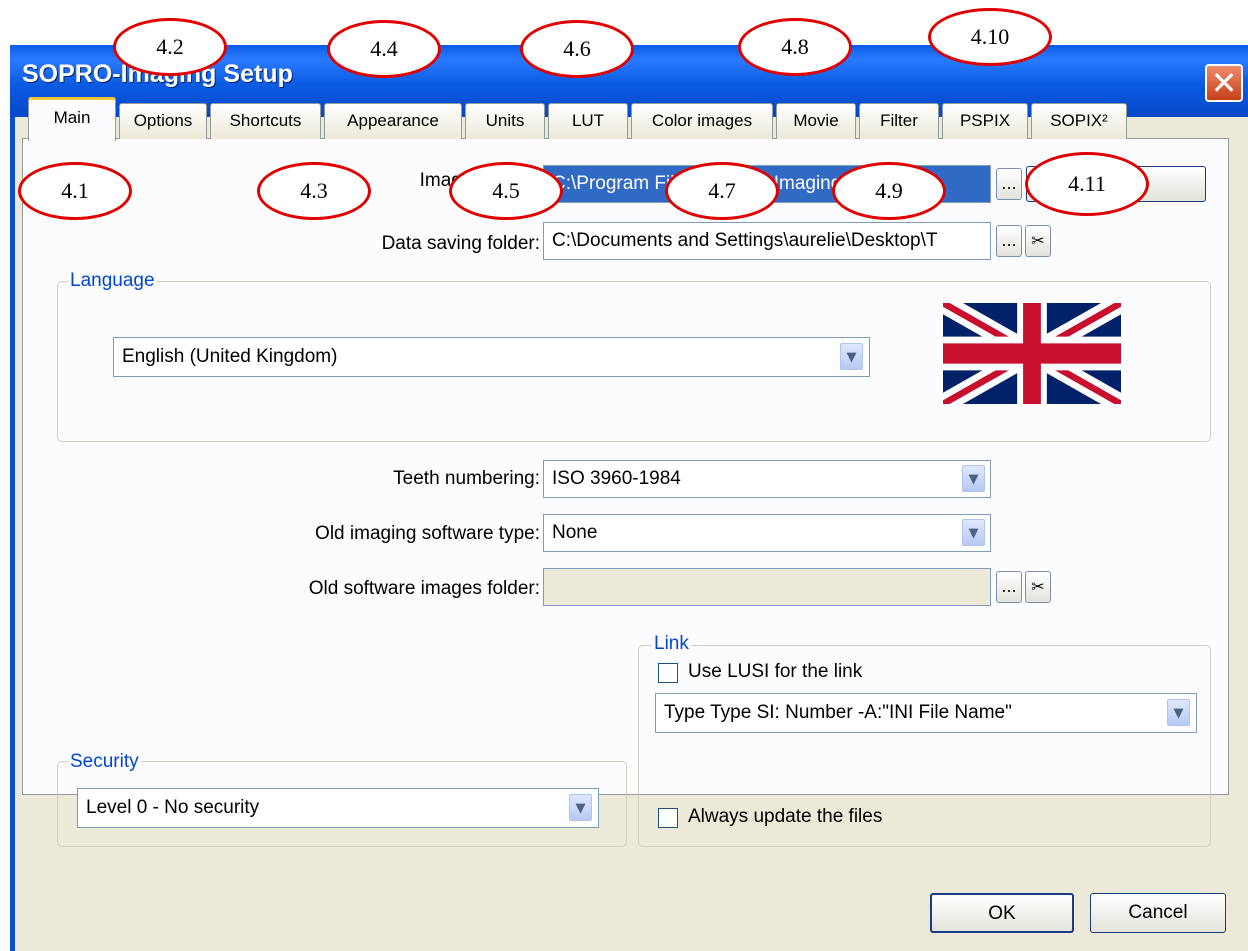  Describe the element at coordinates (265, 121) in the screenshot. I see `tab-shortcuts: Shortcuts` at that location.